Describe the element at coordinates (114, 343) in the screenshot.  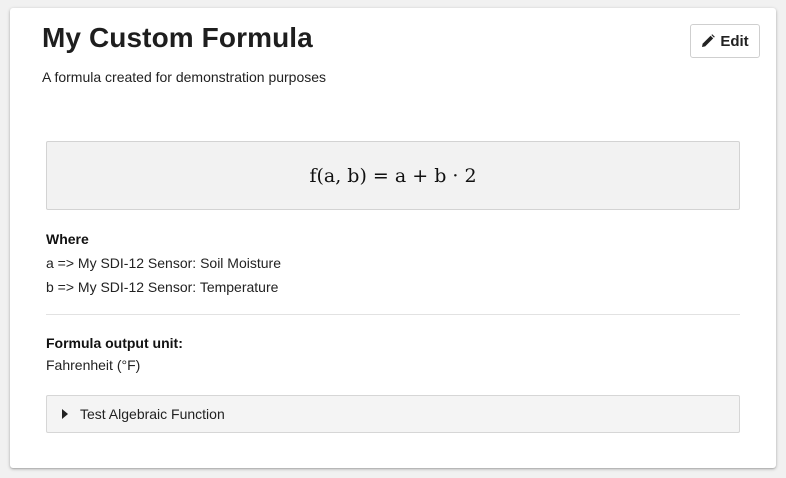
I see `output-unit-heading: Formula output unit:` at that location.